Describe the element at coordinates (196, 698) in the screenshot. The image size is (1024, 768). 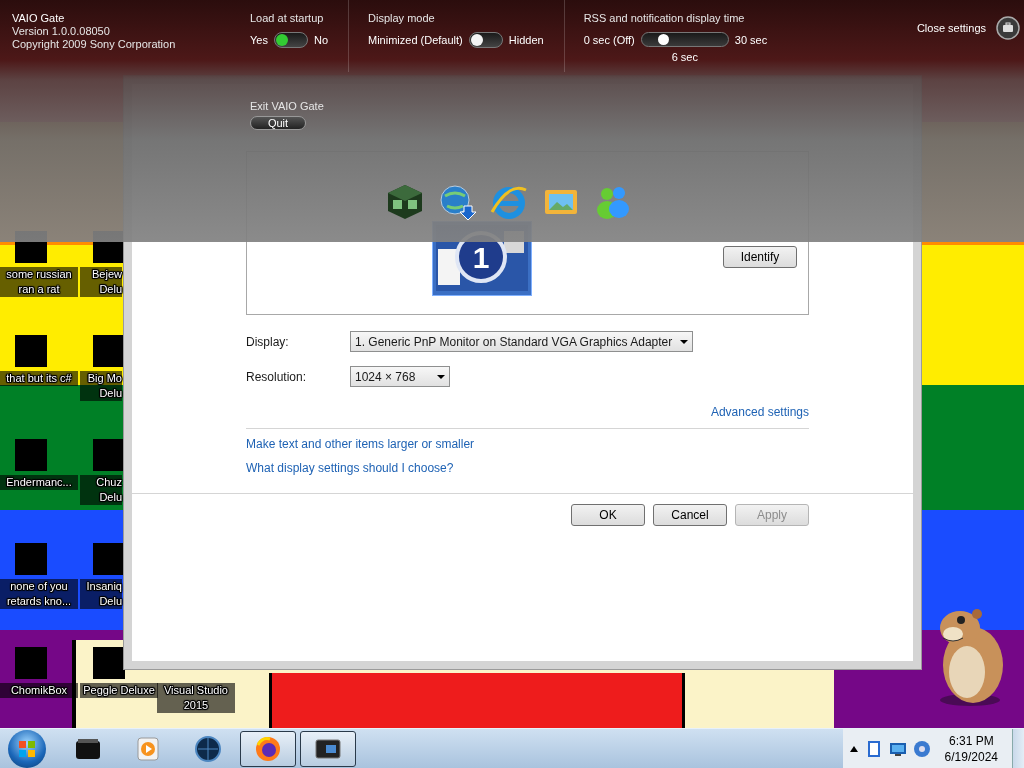
I see `icon-label: Visual Studio 2015` at that location.